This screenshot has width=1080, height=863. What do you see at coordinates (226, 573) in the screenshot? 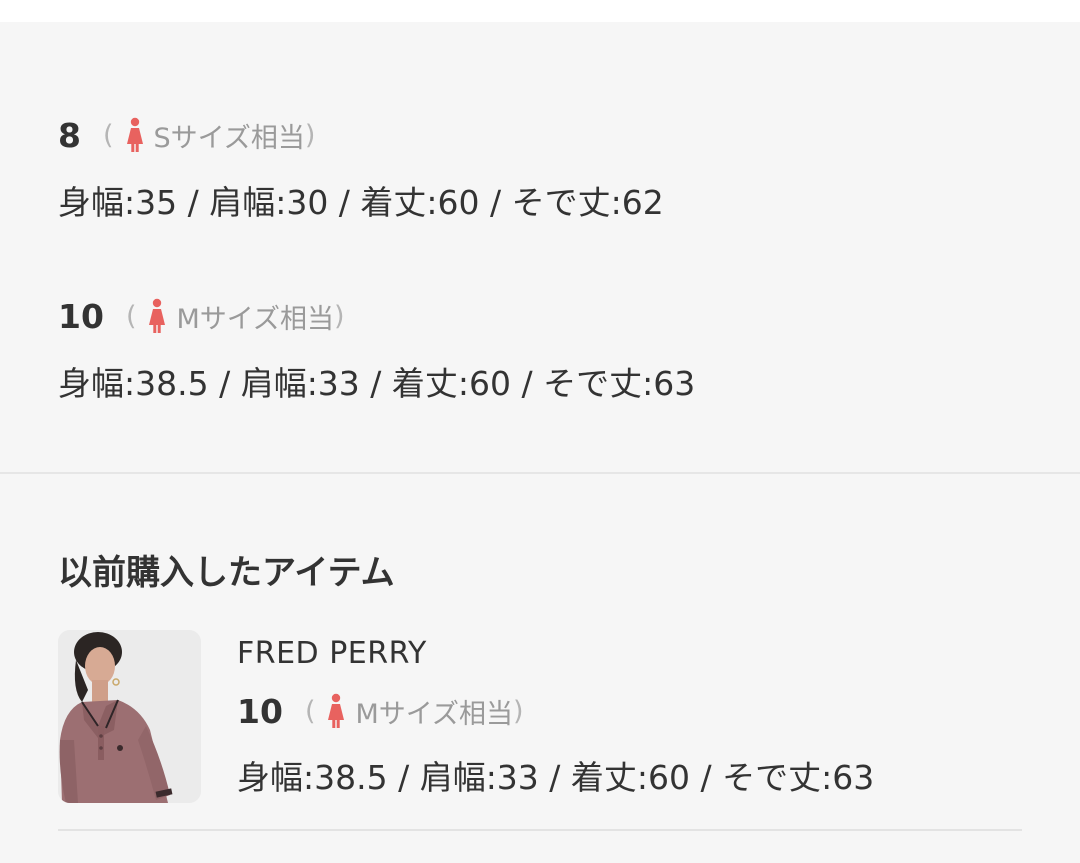
I see `purchased-section-title: 以前購入したアイテム` at bounding box center [226, 573].